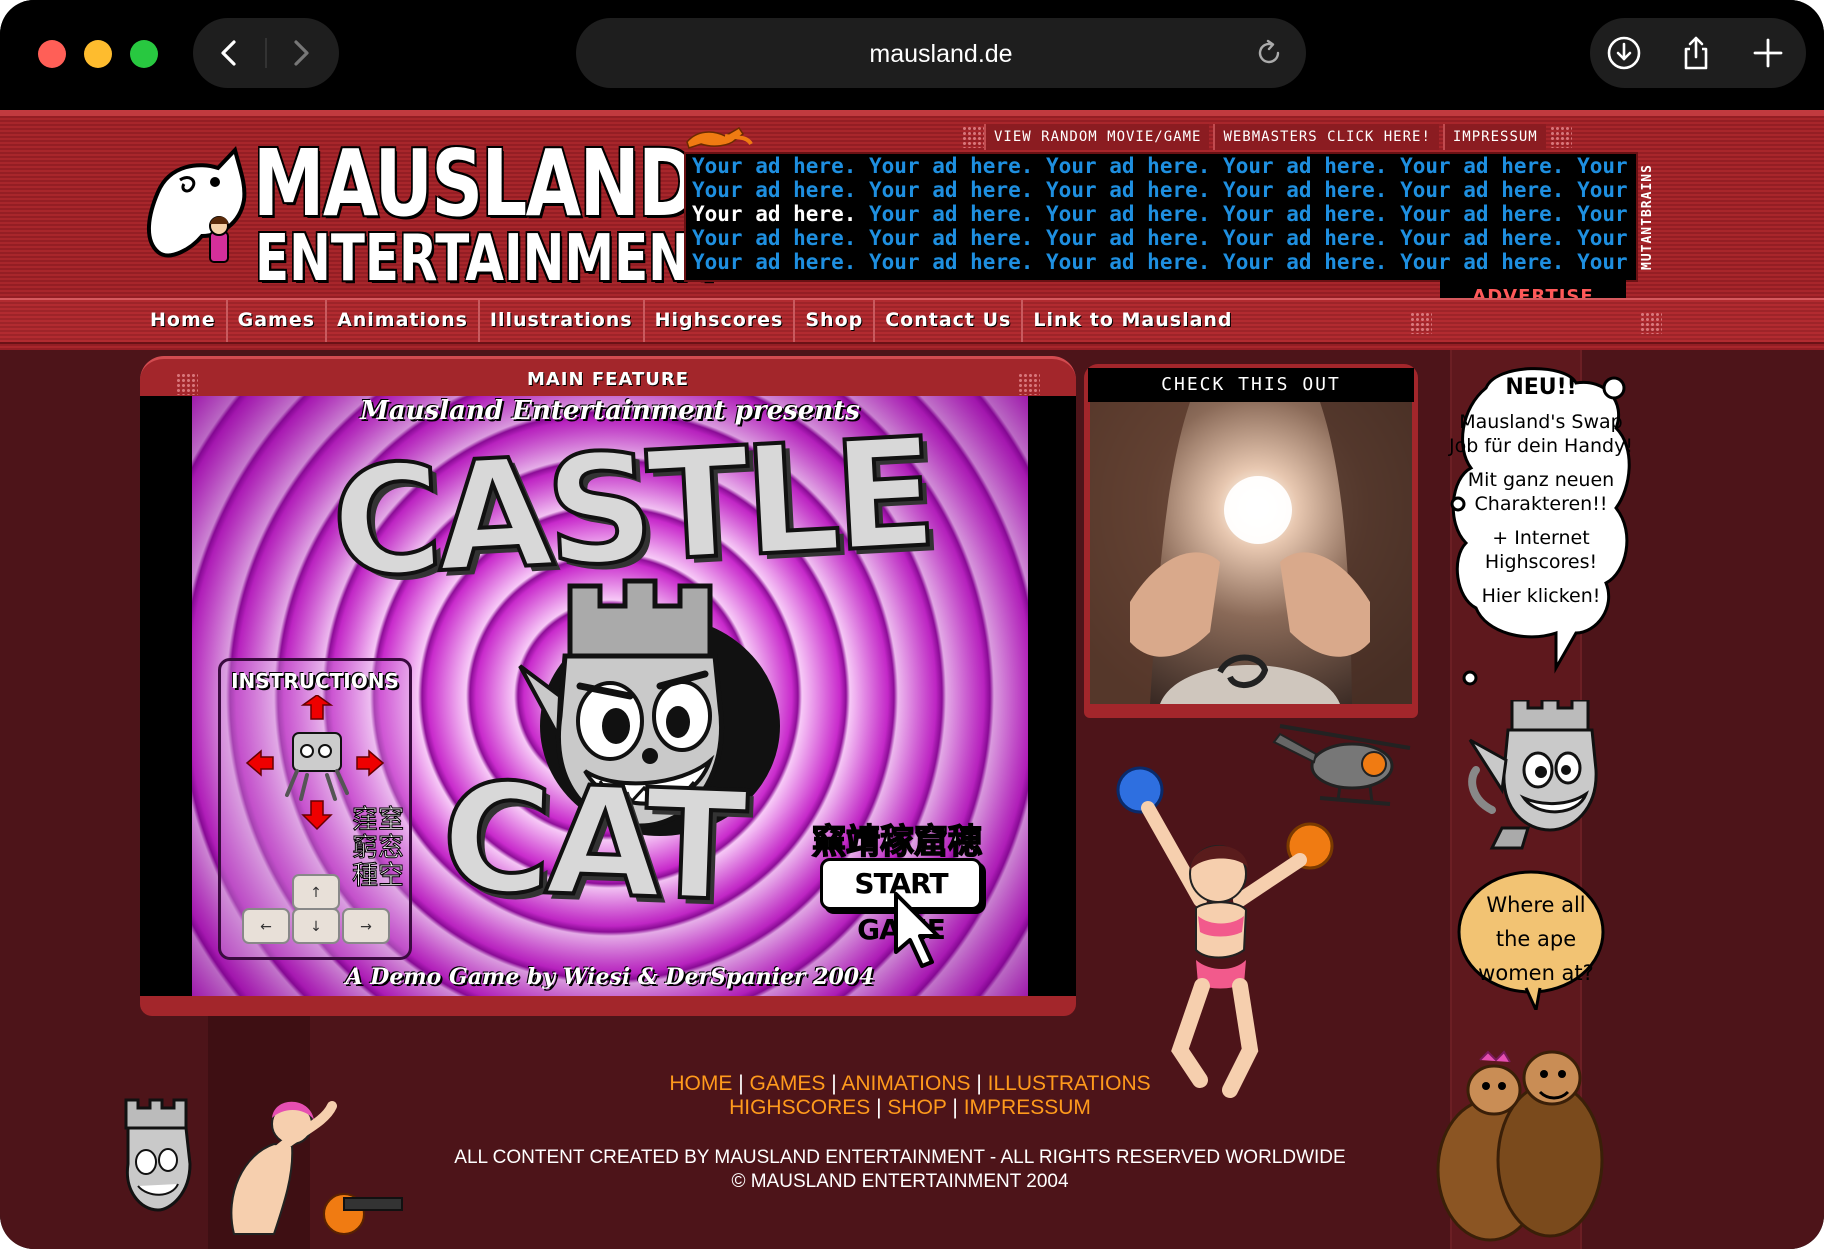  Describe the element at coordinates (1541, 492) in the screenshot. I see `bubble-characters: Mit ganz neuen Charakteren!!` at that location.